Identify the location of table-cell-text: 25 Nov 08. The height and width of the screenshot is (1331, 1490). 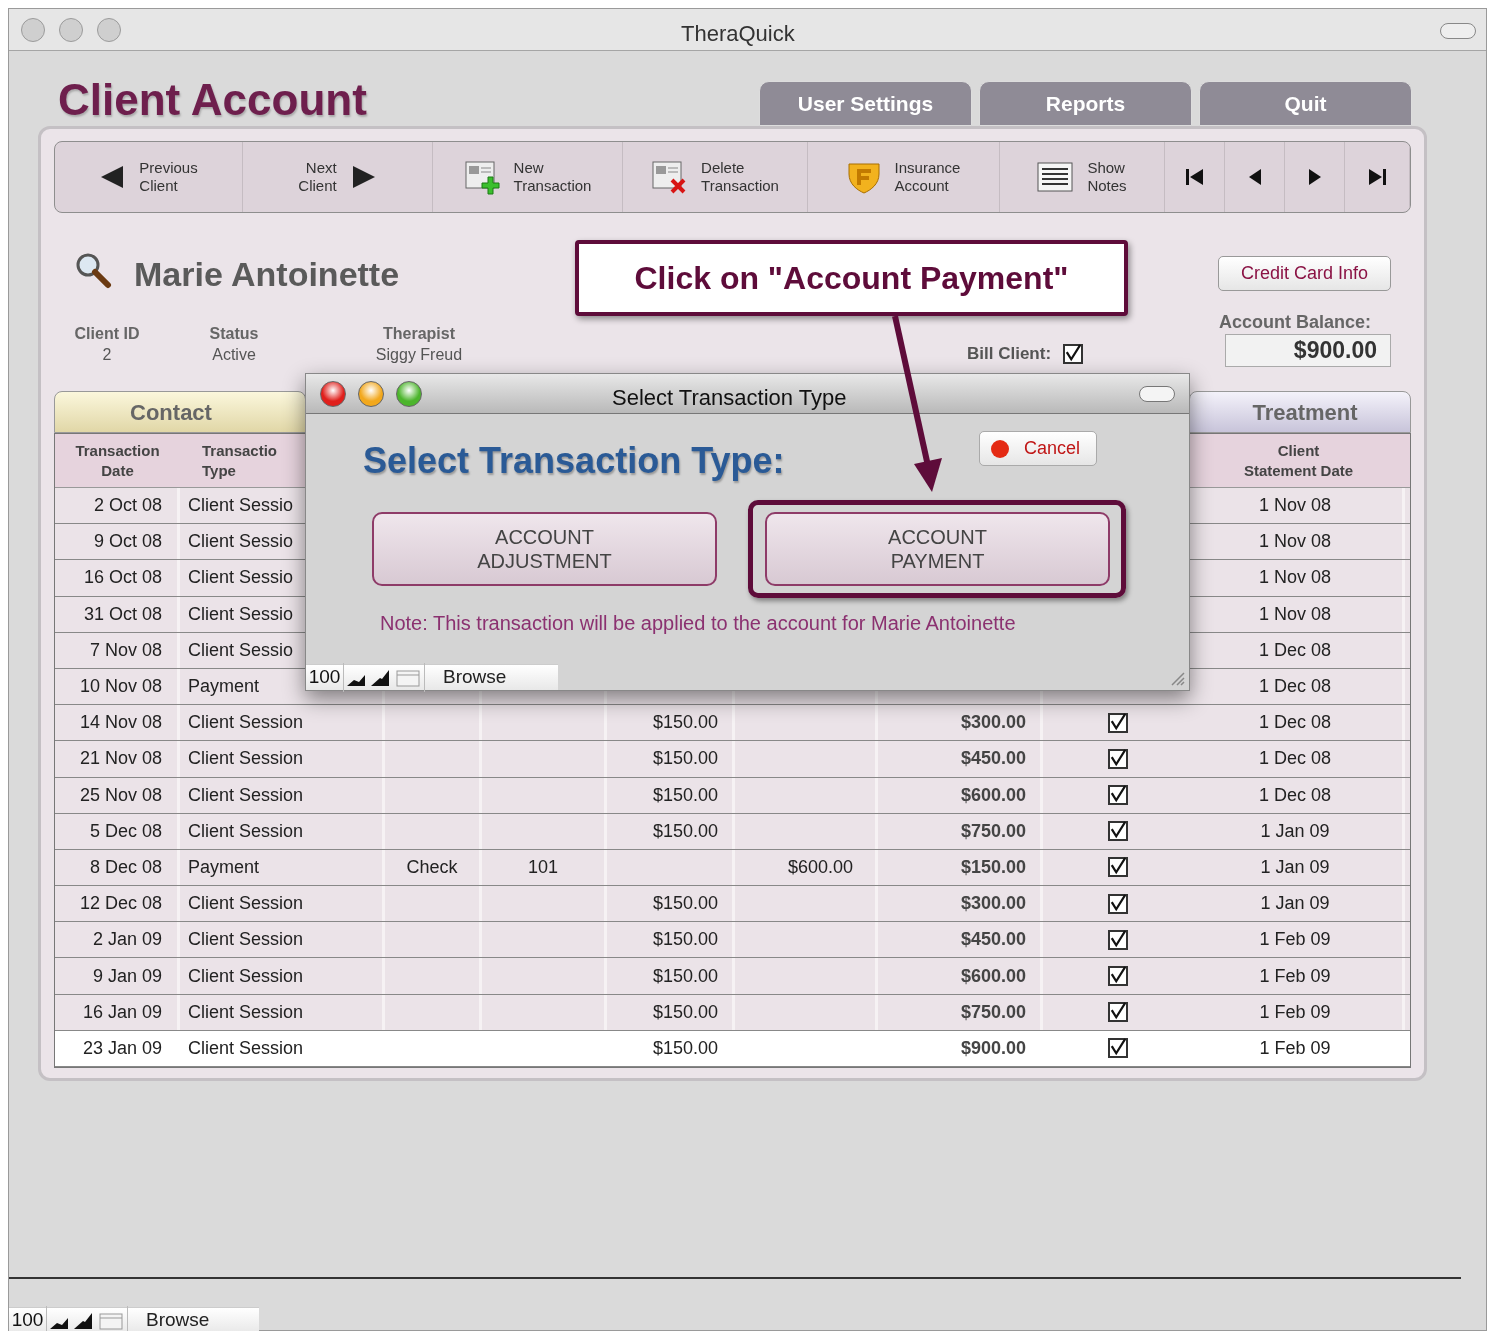
(120, 795).